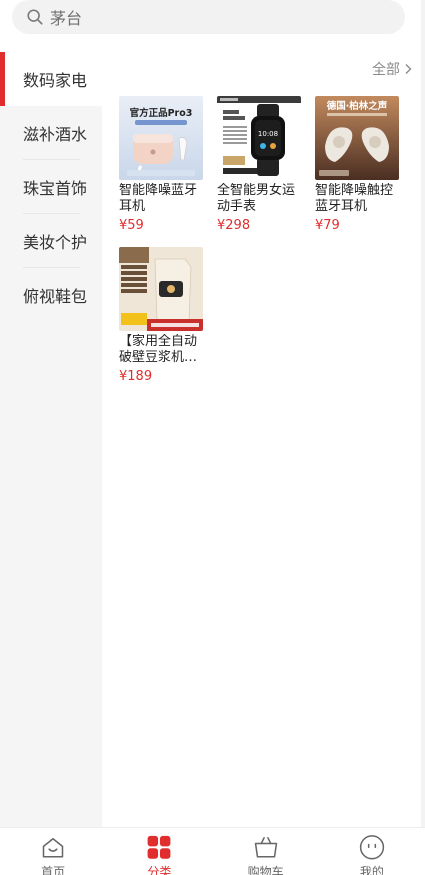 The height and width of the screenshot is (875, 425). I want to click on search-icon, so click(35, 17).